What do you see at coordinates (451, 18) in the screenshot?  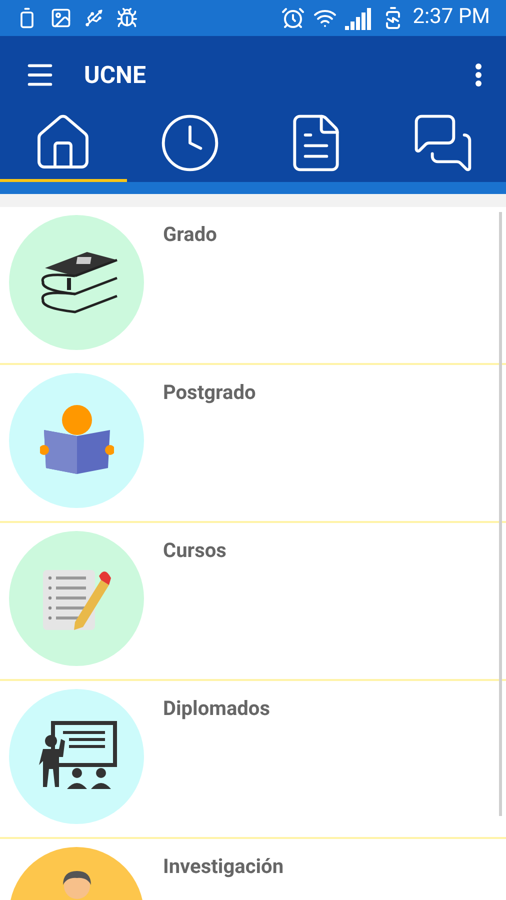 I see `status-time: 2:37 PM` at bounding box center [451, 18].